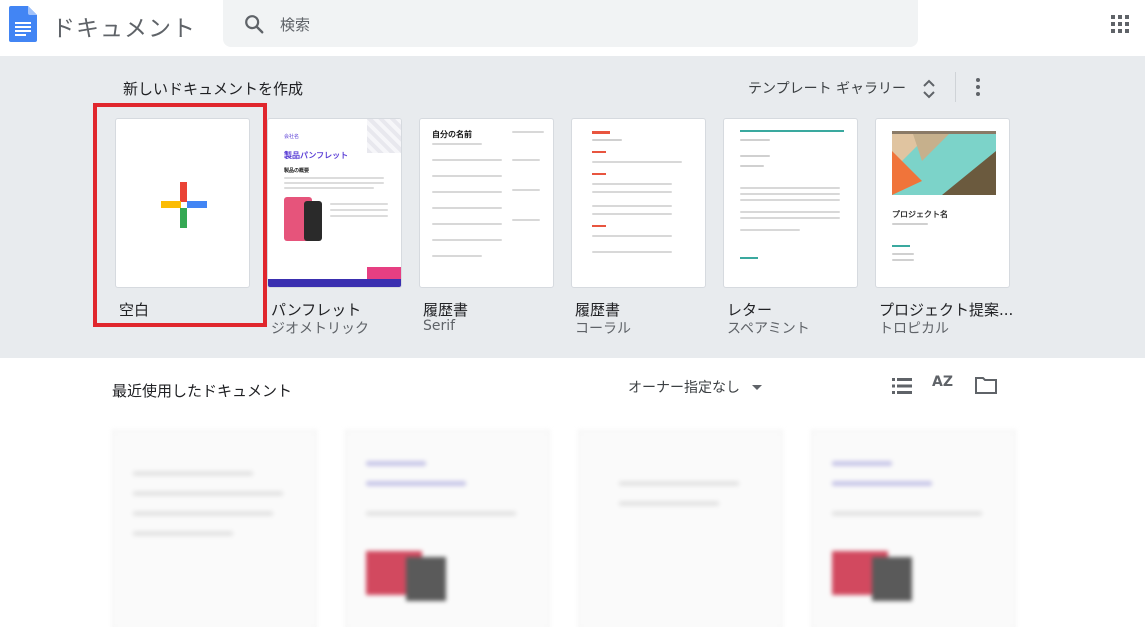 Image resolution: width=1145 pixels, height=627 pixels. What do you see at coordinates (920, 214) in the screenshot?
I see `project-title: プロジェクト名` at bounding box center [920, 214].